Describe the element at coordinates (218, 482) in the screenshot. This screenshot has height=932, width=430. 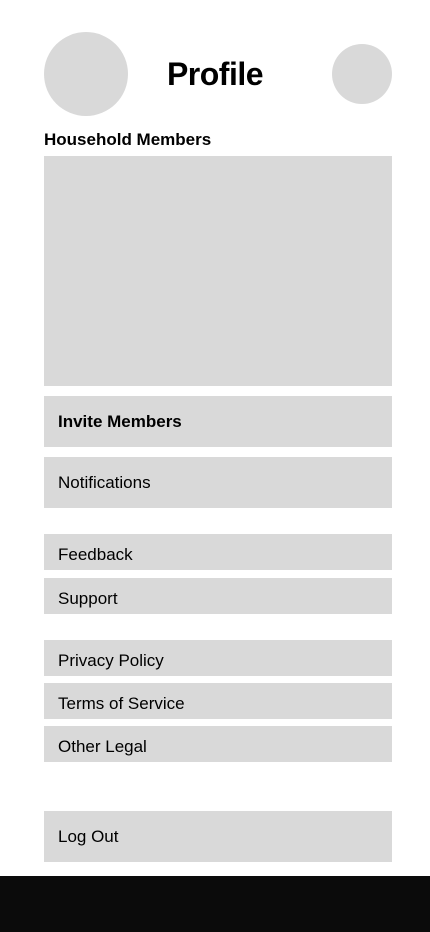
I see `notifications-item: Notifications` at that location.